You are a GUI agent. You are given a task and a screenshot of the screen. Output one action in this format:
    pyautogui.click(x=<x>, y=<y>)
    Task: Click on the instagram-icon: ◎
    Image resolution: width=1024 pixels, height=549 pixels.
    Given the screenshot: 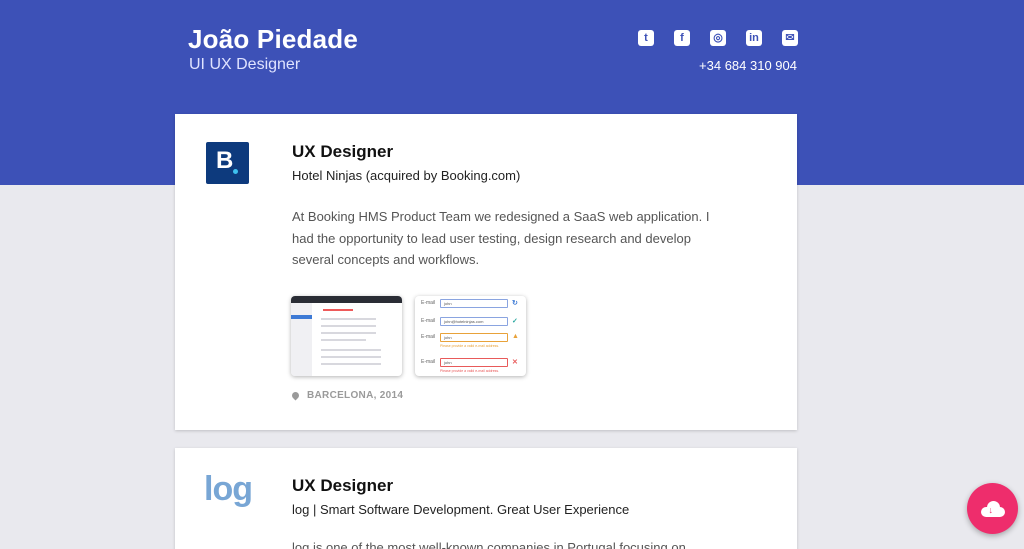 What is the action you would take?
    pyautogui.click(x=718, y=38)
    